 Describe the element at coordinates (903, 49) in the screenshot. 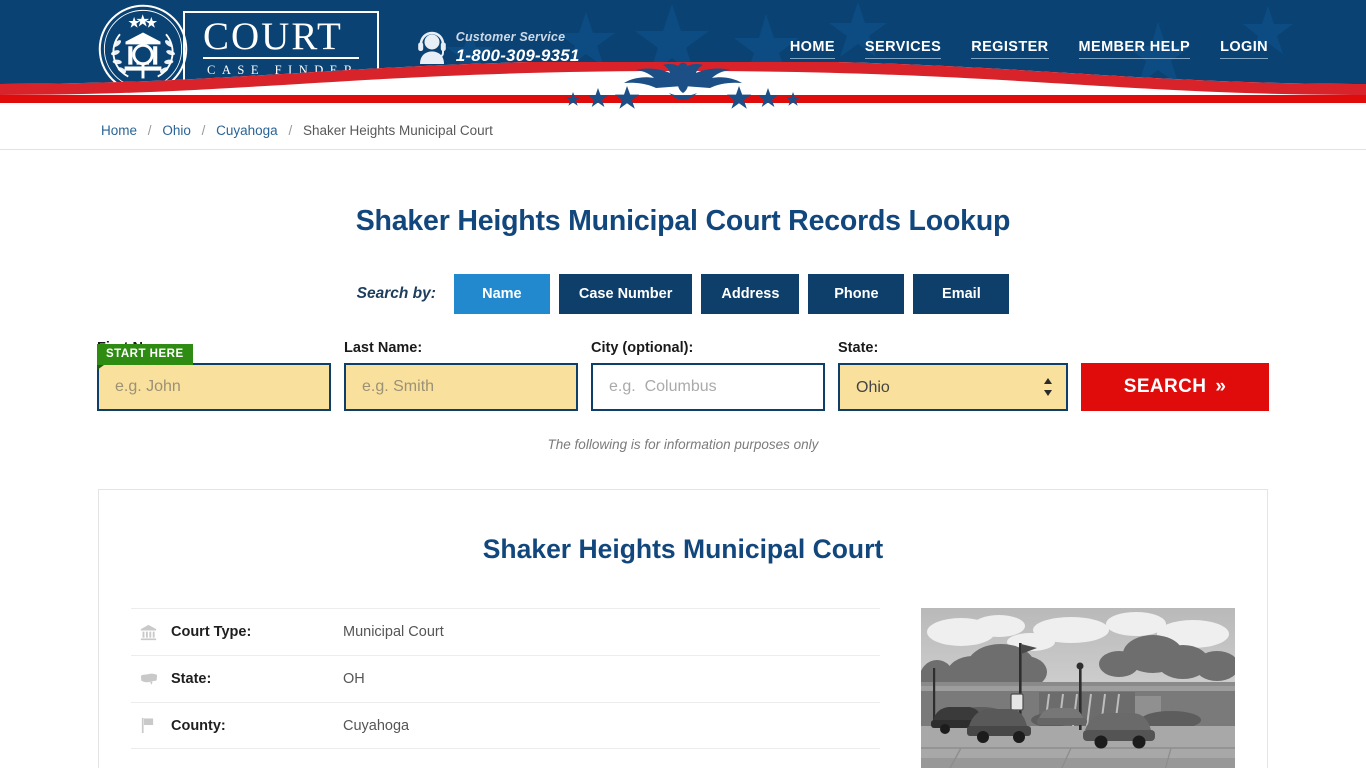

I see `nav-item-services: SERVICES` at that location.